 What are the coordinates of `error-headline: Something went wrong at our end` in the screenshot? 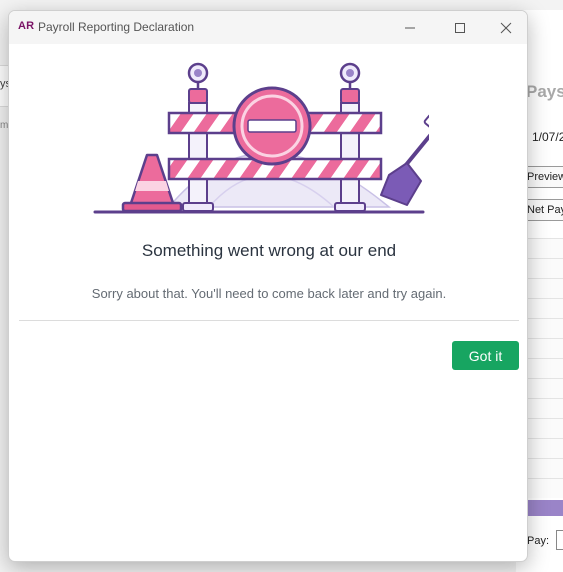 It's located at (269, 250).